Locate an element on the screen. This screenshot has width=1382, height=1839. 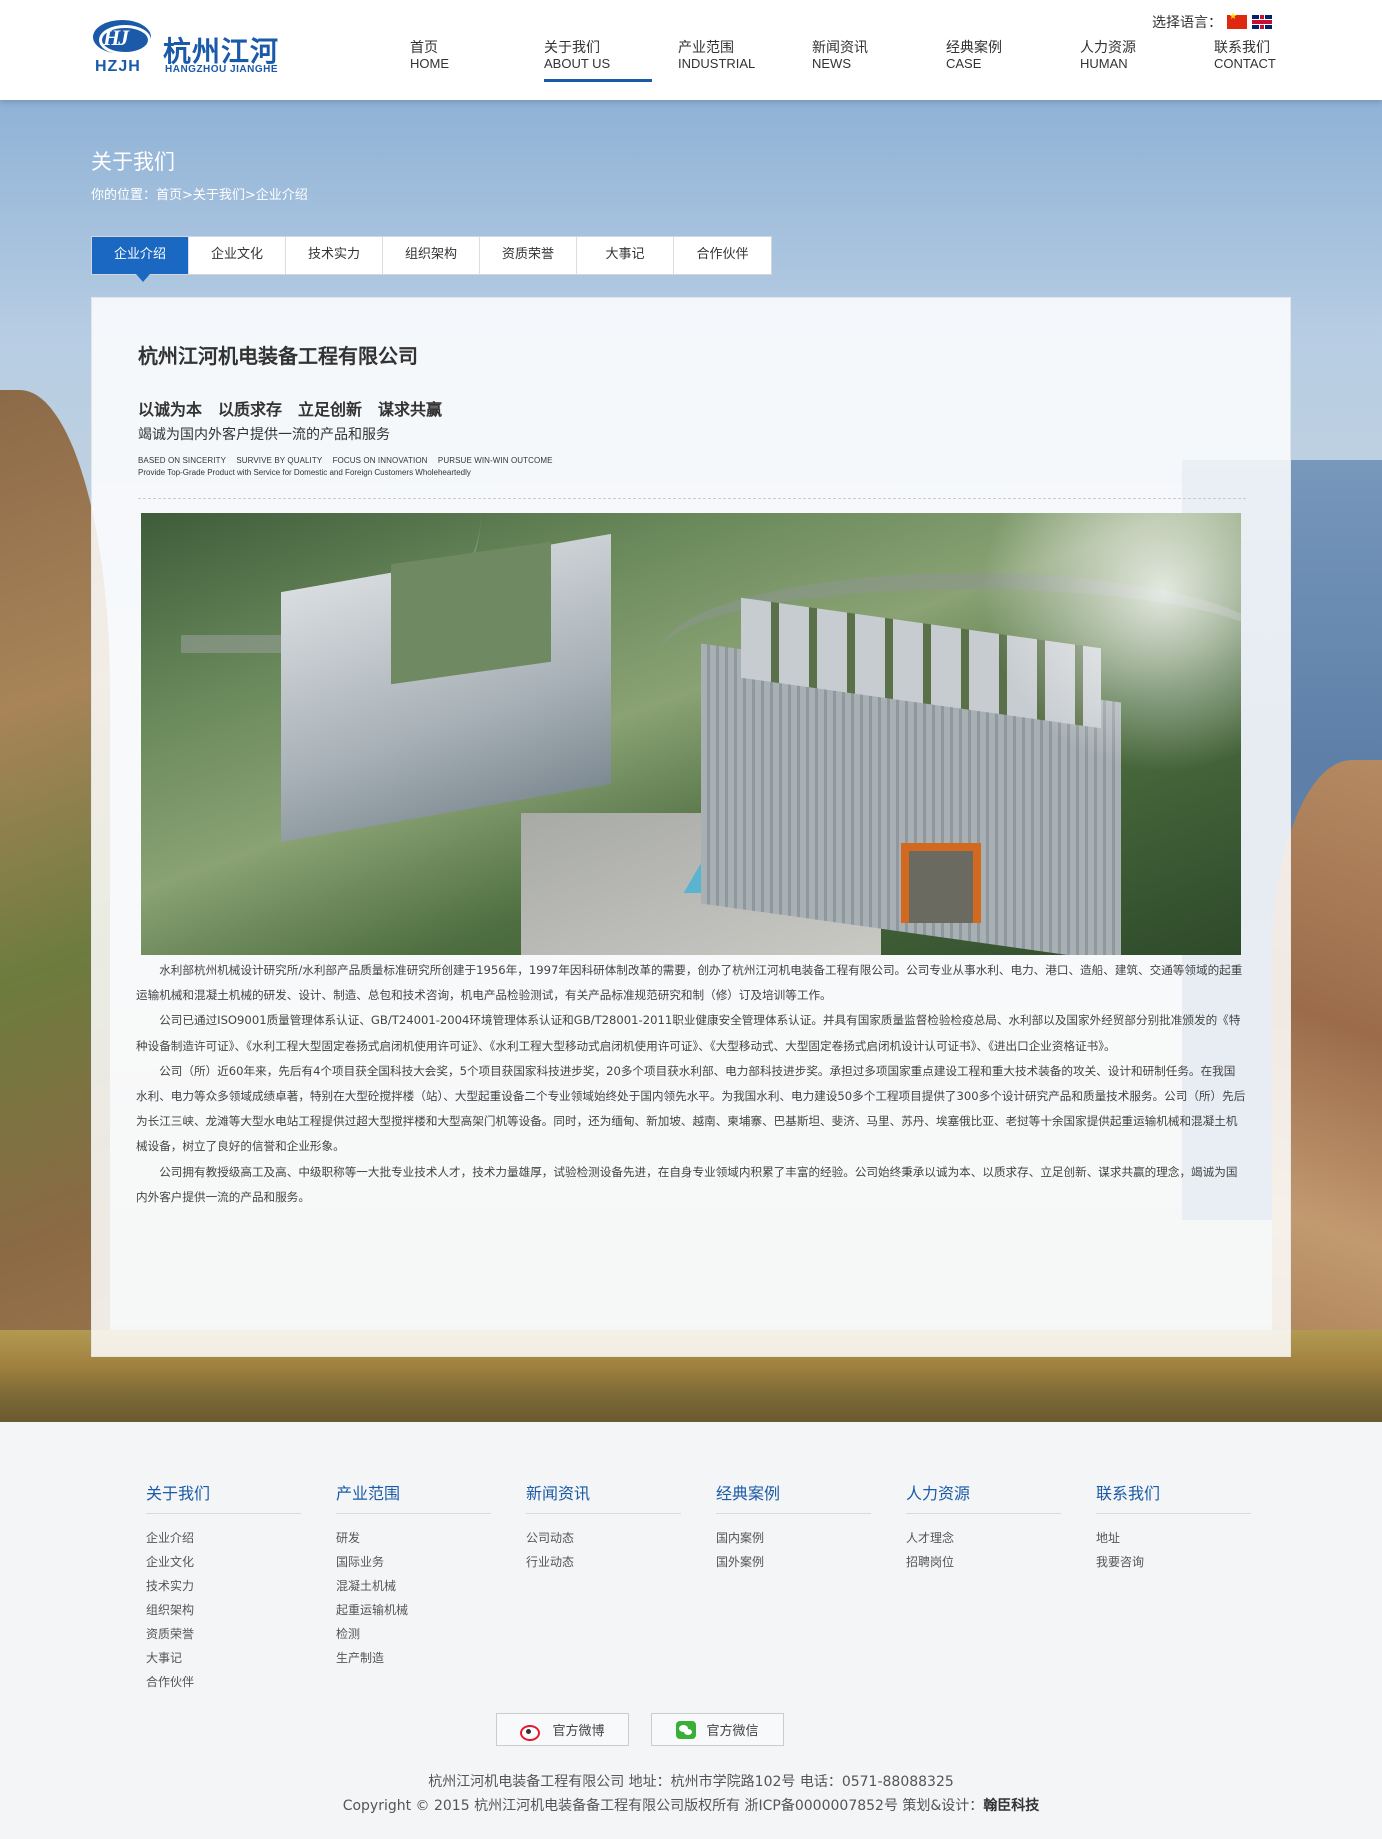
footer-column-industrial: 产业范围 研发 国际业务 混凝土机械 起重运输机械 检测 生产制造 is located at coordinates (413, 1575).